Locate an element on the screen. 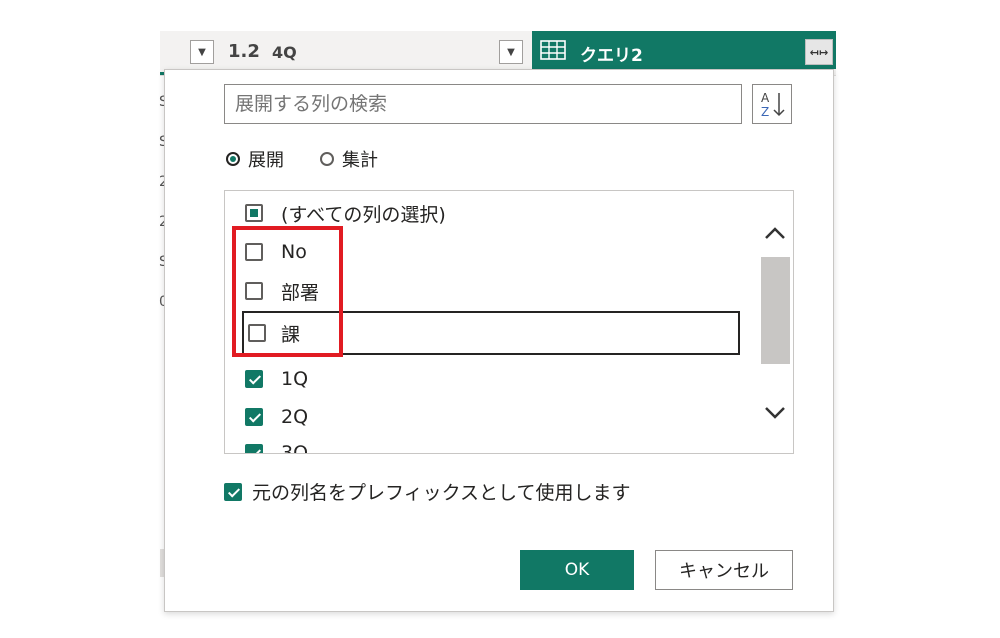 The width and height of the screenshot is (1000, 638). column-search-input is located at coordinates (483, 104).